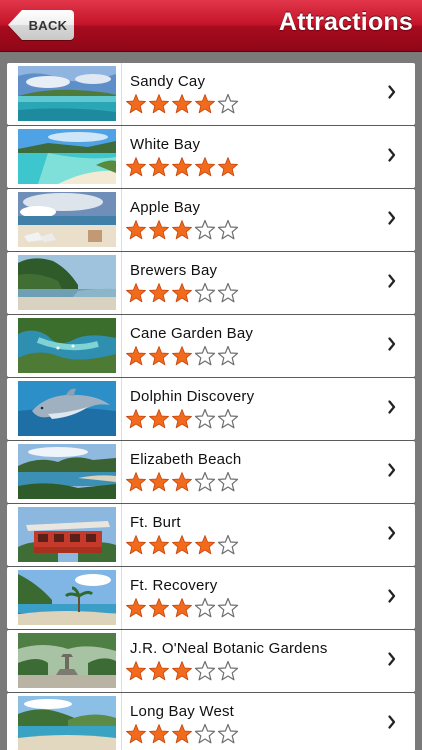 The height and width of the screenshot is (750, 422). I want to click on list-item: Brewers Bay, so click(211, 283).